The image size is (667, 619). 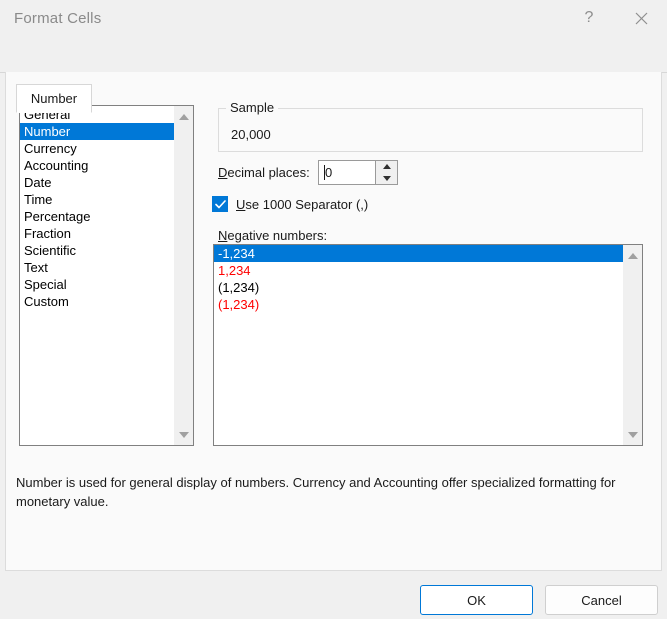 I want to click on question-mark-icon: ?, so click(x=589, y=17).